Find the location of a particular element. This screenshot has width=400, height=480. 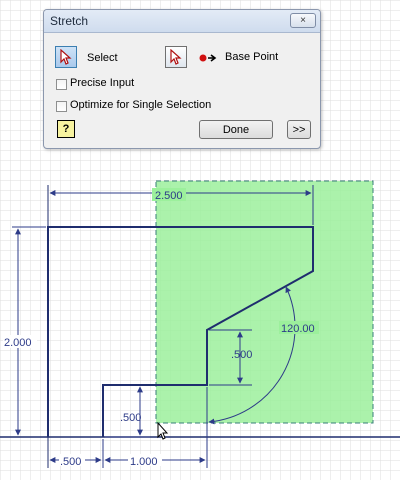

close-button: × is located at coordinates (303, 20).